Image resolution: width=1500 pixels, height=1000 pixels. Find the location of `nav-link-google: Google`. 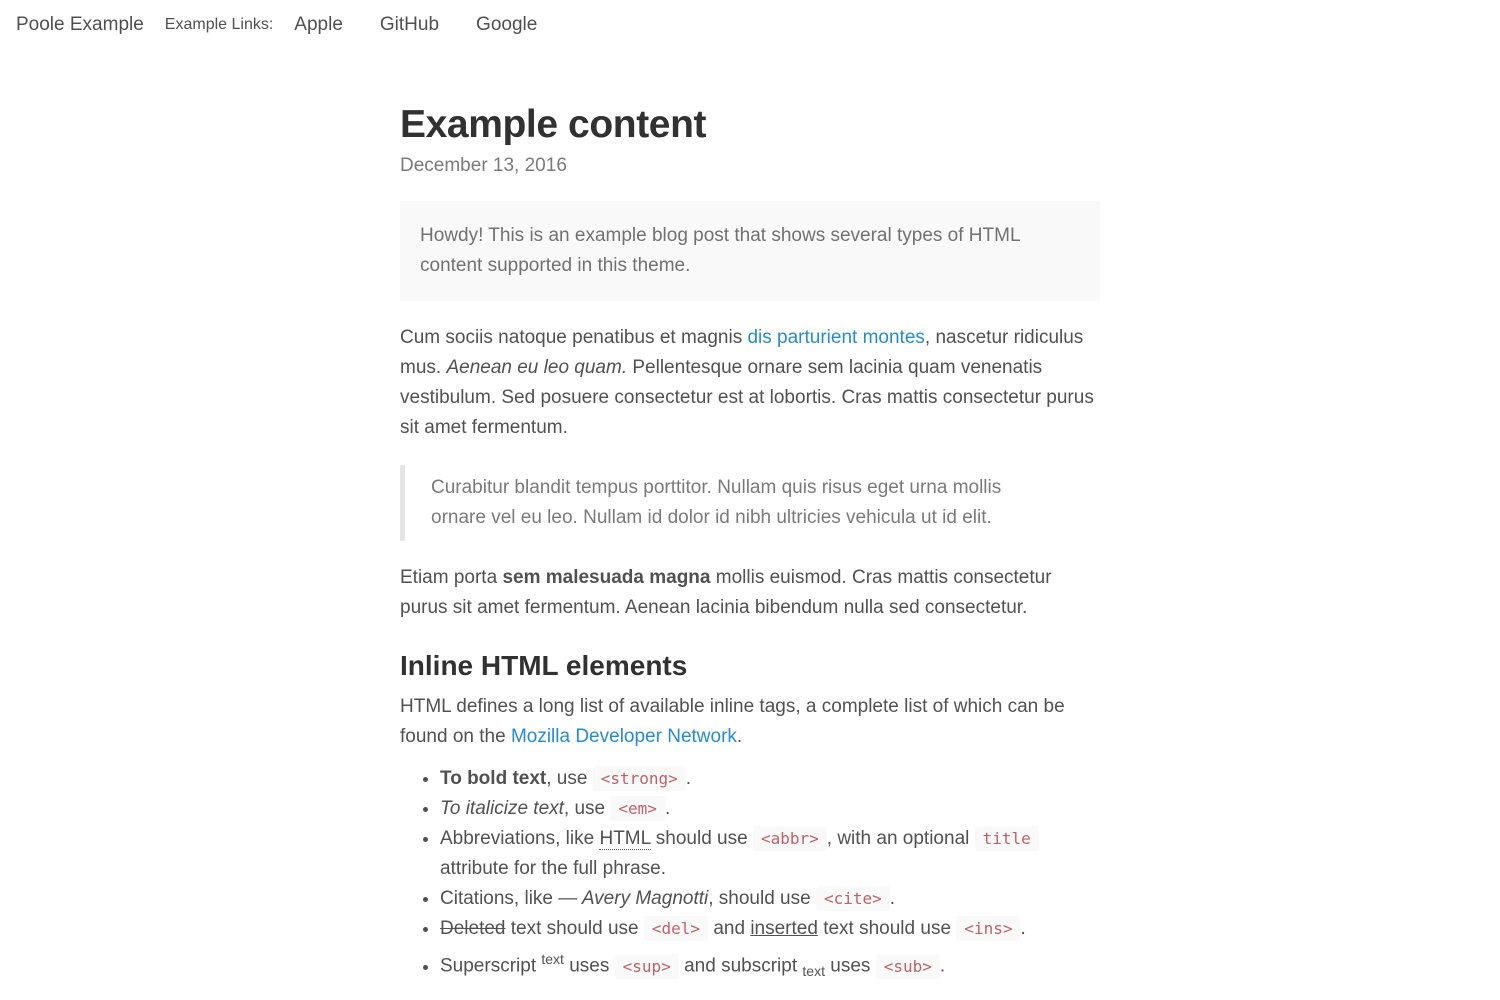

nav-link-google: Google is located at coordinates (506, 25).